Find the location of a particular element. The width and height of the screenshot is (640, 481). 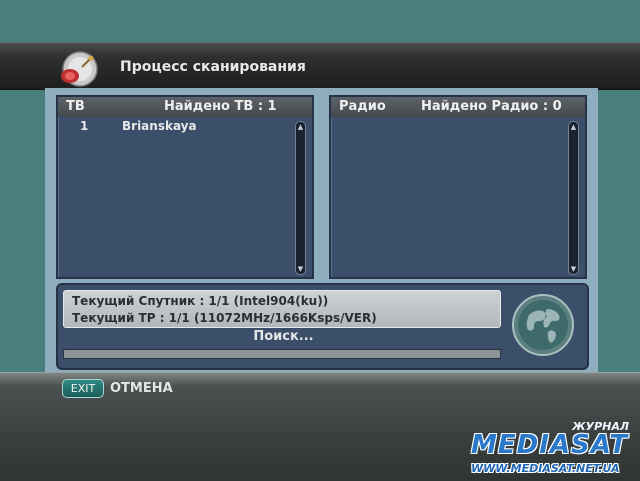

radio-list-header: Радио Найдено Радио : 0 is located at coordinates (458, 107).